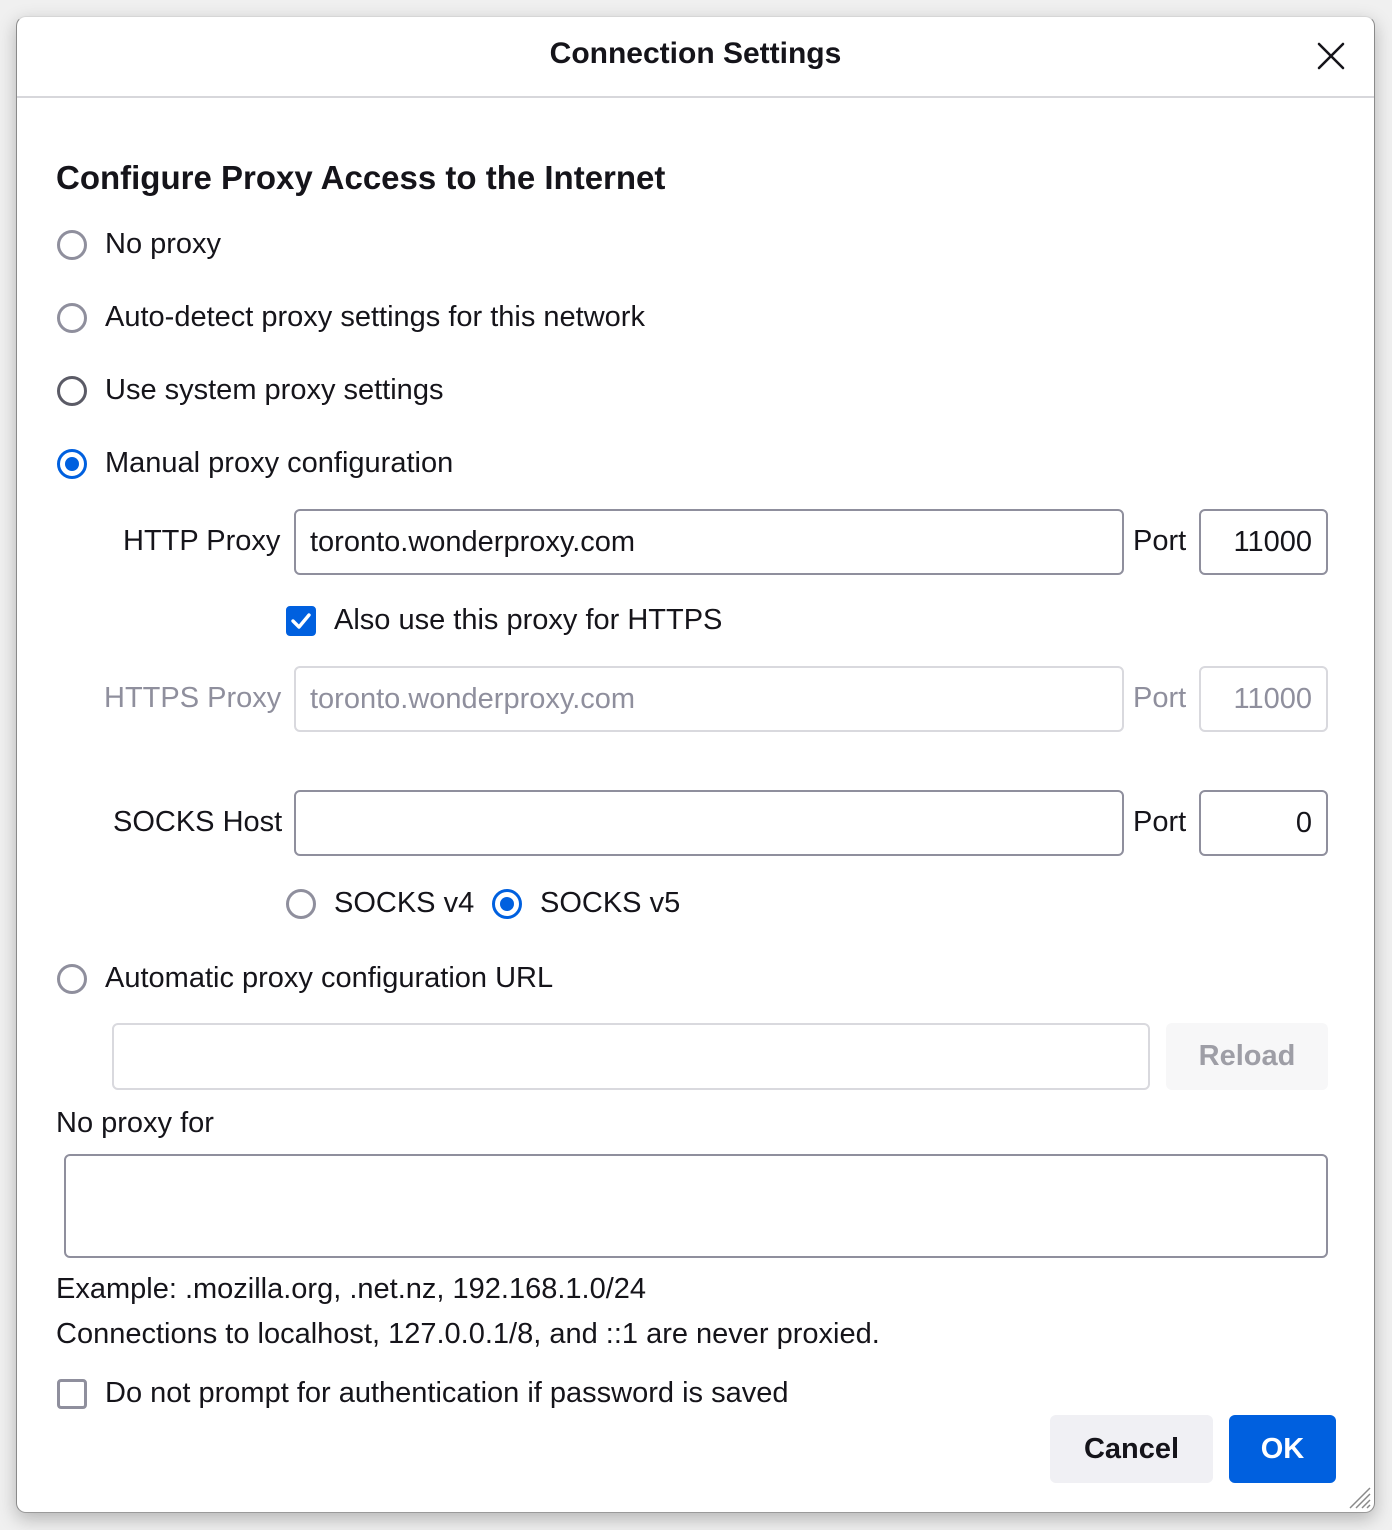 This screenshot has width=1392, height=1530. What do you see at coordinates (329, 978) in the screenshot?
I see `radio-auto-config-url-label: Automatic proxy configuration URL` at bounding box center [329, 978].